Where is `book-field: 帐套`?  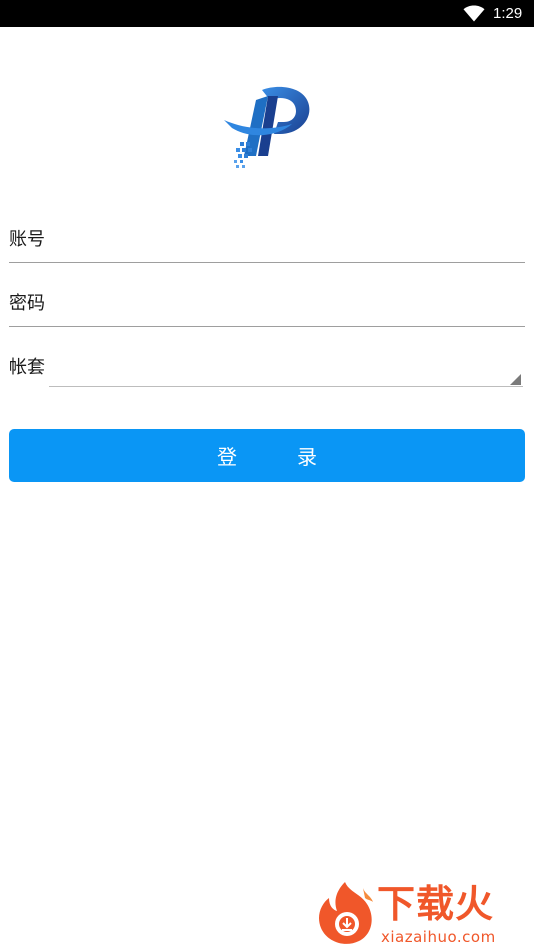 book-field: 帐套 is located at coordinates (267, 373).